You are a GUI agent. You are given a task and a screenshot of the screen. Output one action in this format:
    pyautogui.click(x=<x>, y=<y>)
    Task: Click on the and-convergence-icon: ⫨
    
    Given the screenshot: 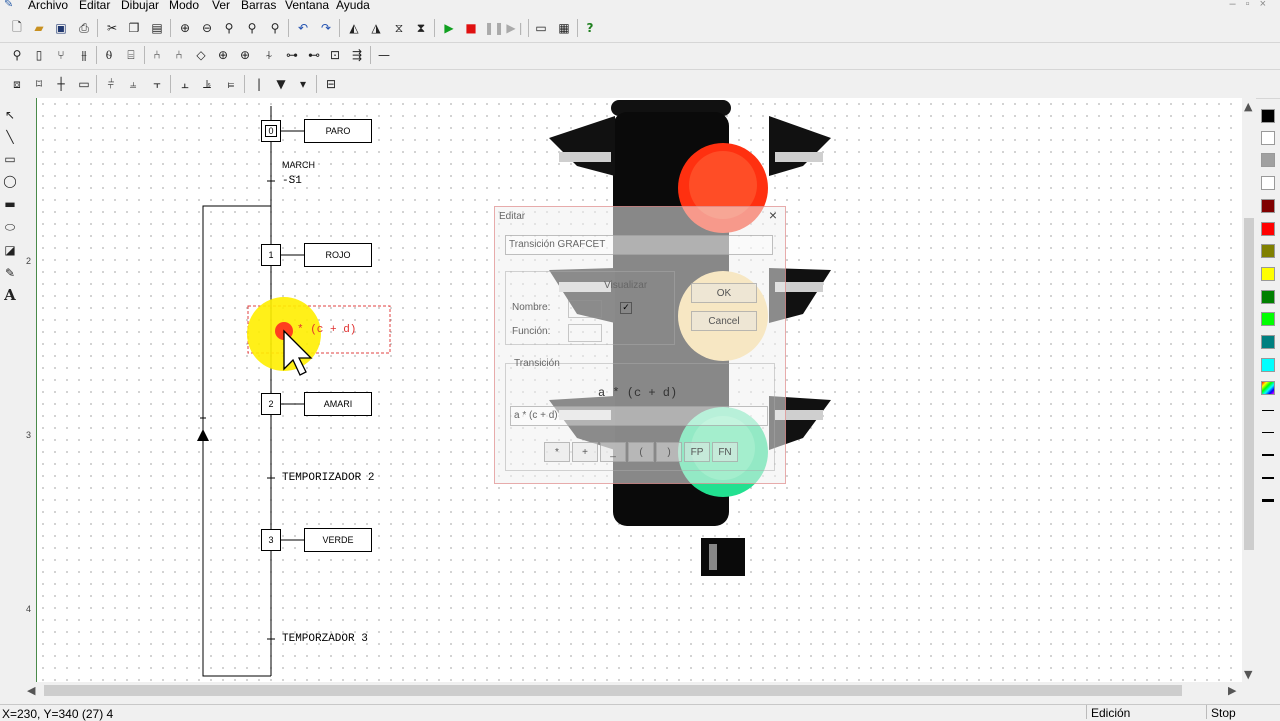 What is the action you would take?
    pyautogui.click(x=133, y=84)
    